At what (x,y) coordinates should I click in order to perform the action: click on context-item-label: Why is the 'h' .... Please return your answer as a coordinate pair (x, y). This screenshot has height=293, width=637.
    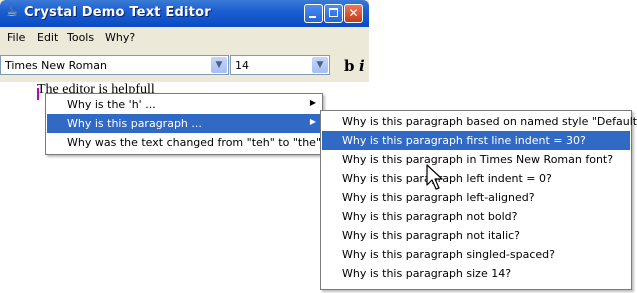
    Looking at the image, I should click on (111, 104).